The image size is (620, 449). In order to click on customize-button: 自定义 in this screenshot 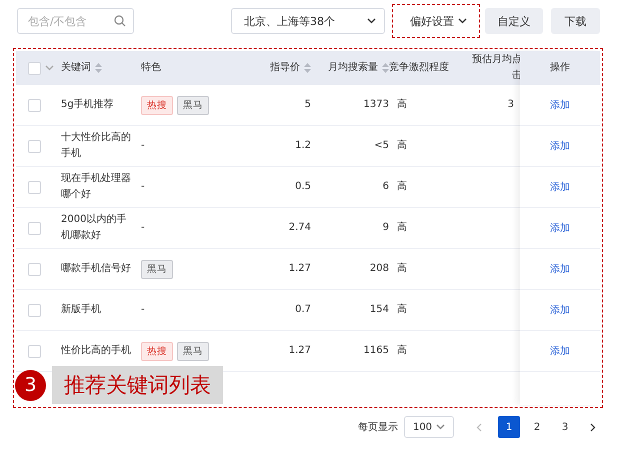, I will do `click(514, 21)`.